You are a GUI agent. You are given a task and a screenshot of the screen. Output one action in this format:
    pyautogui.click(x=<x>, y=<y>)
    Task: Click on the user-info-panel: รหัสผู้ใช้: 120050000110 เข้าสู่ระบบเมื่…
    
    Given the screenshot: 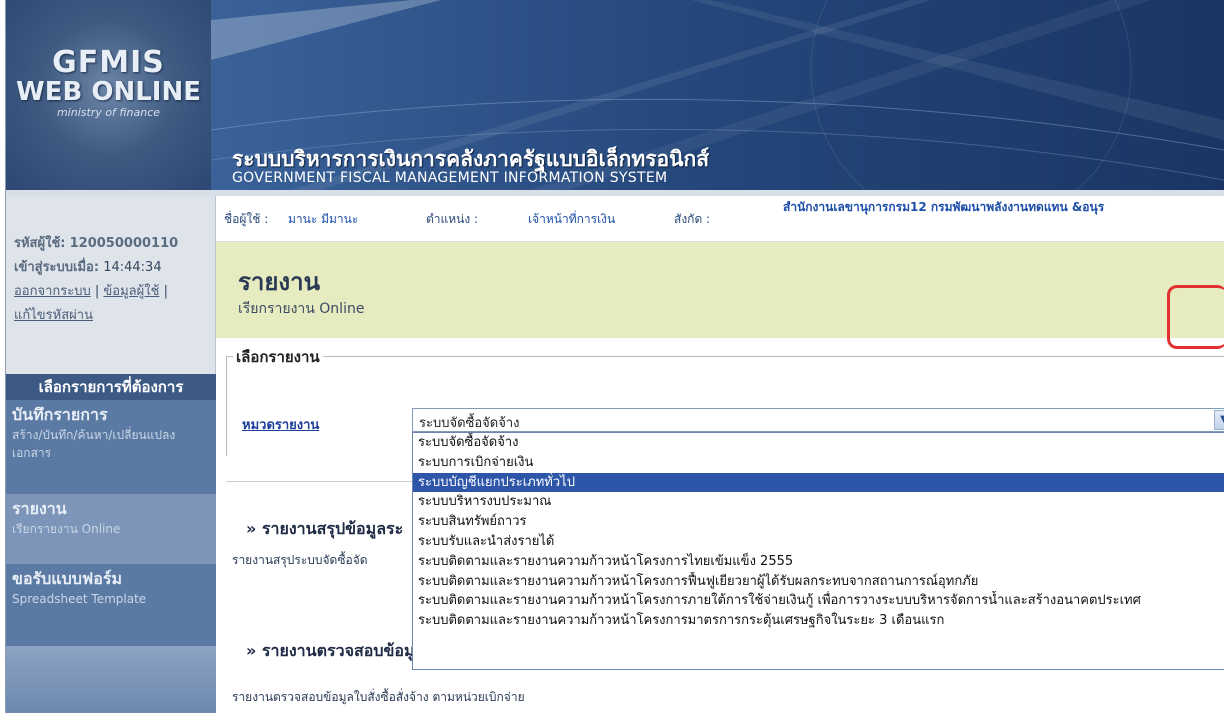 What is the action you would take?
    pyautogui.click(x=96, y=279)
    